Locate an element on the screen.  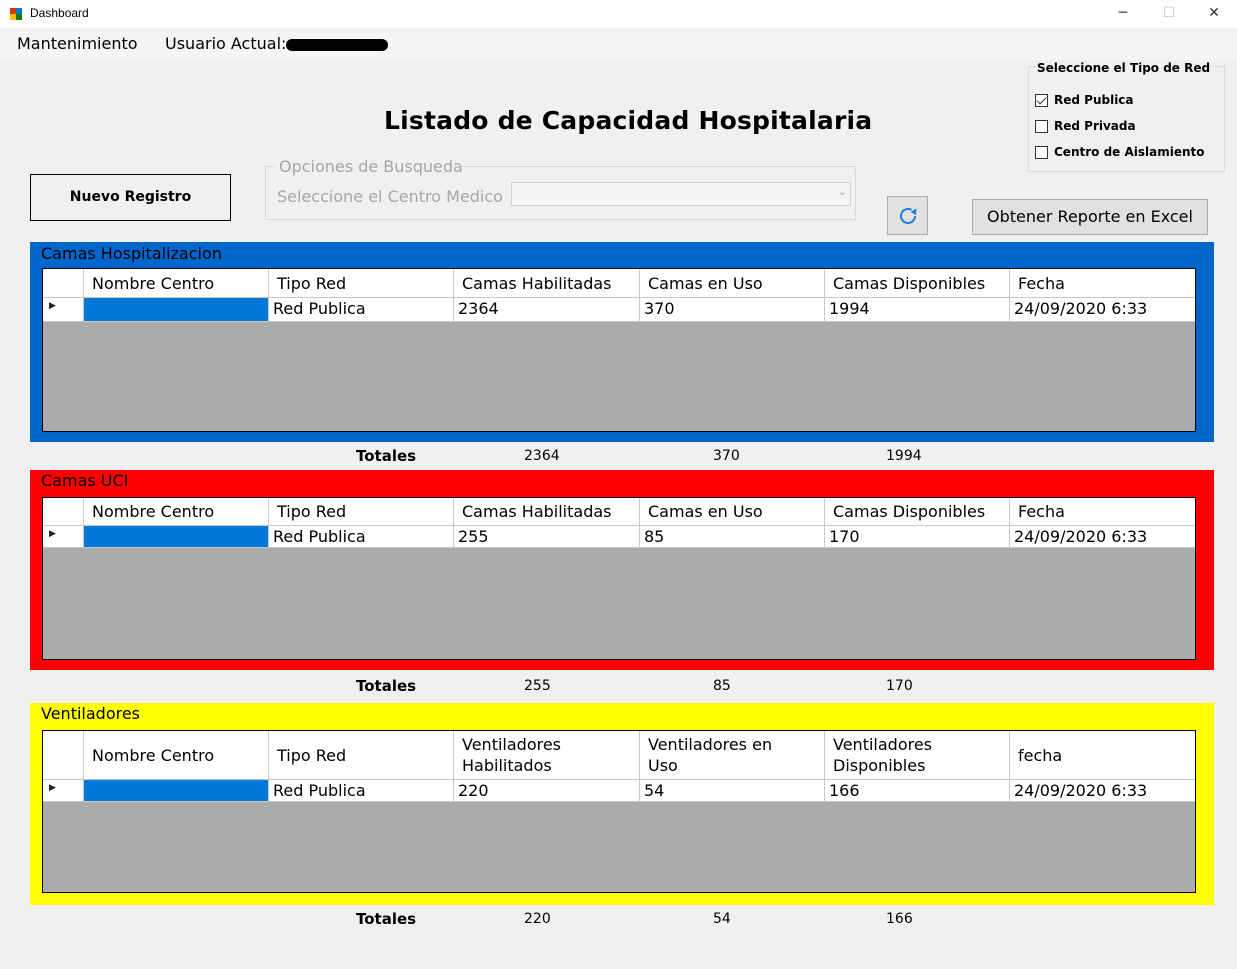
redacted-username is located at coordinates (337, 45).